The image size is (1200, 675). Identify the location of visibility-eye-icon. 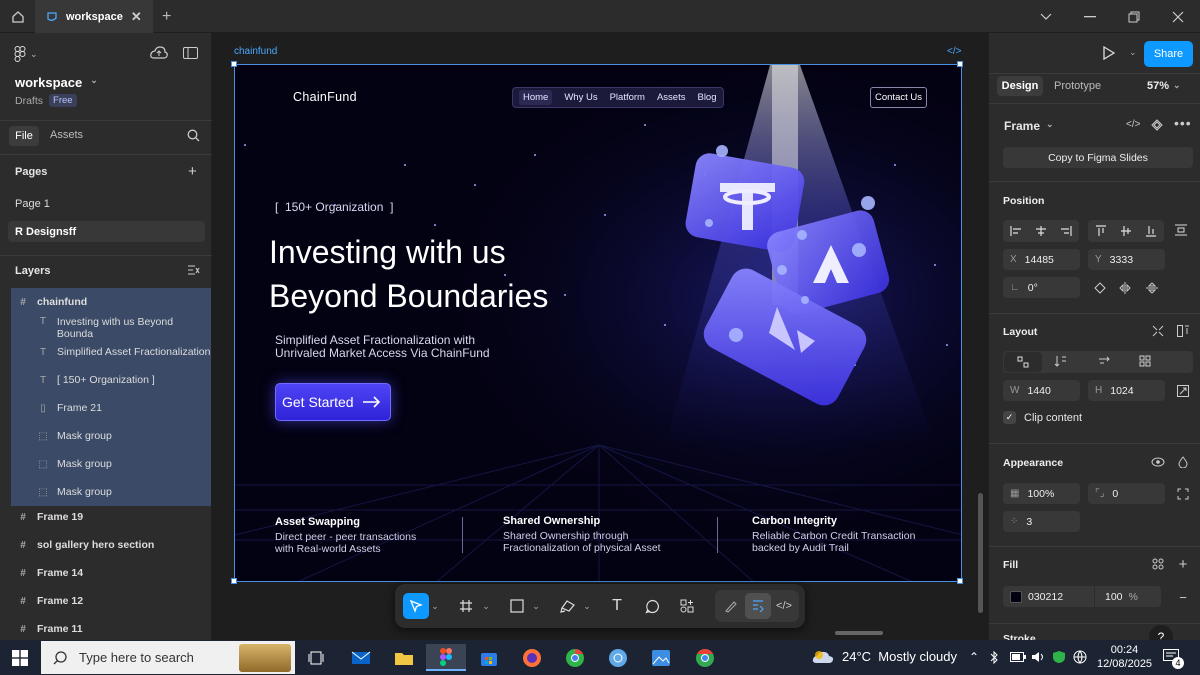
(1158, 462).